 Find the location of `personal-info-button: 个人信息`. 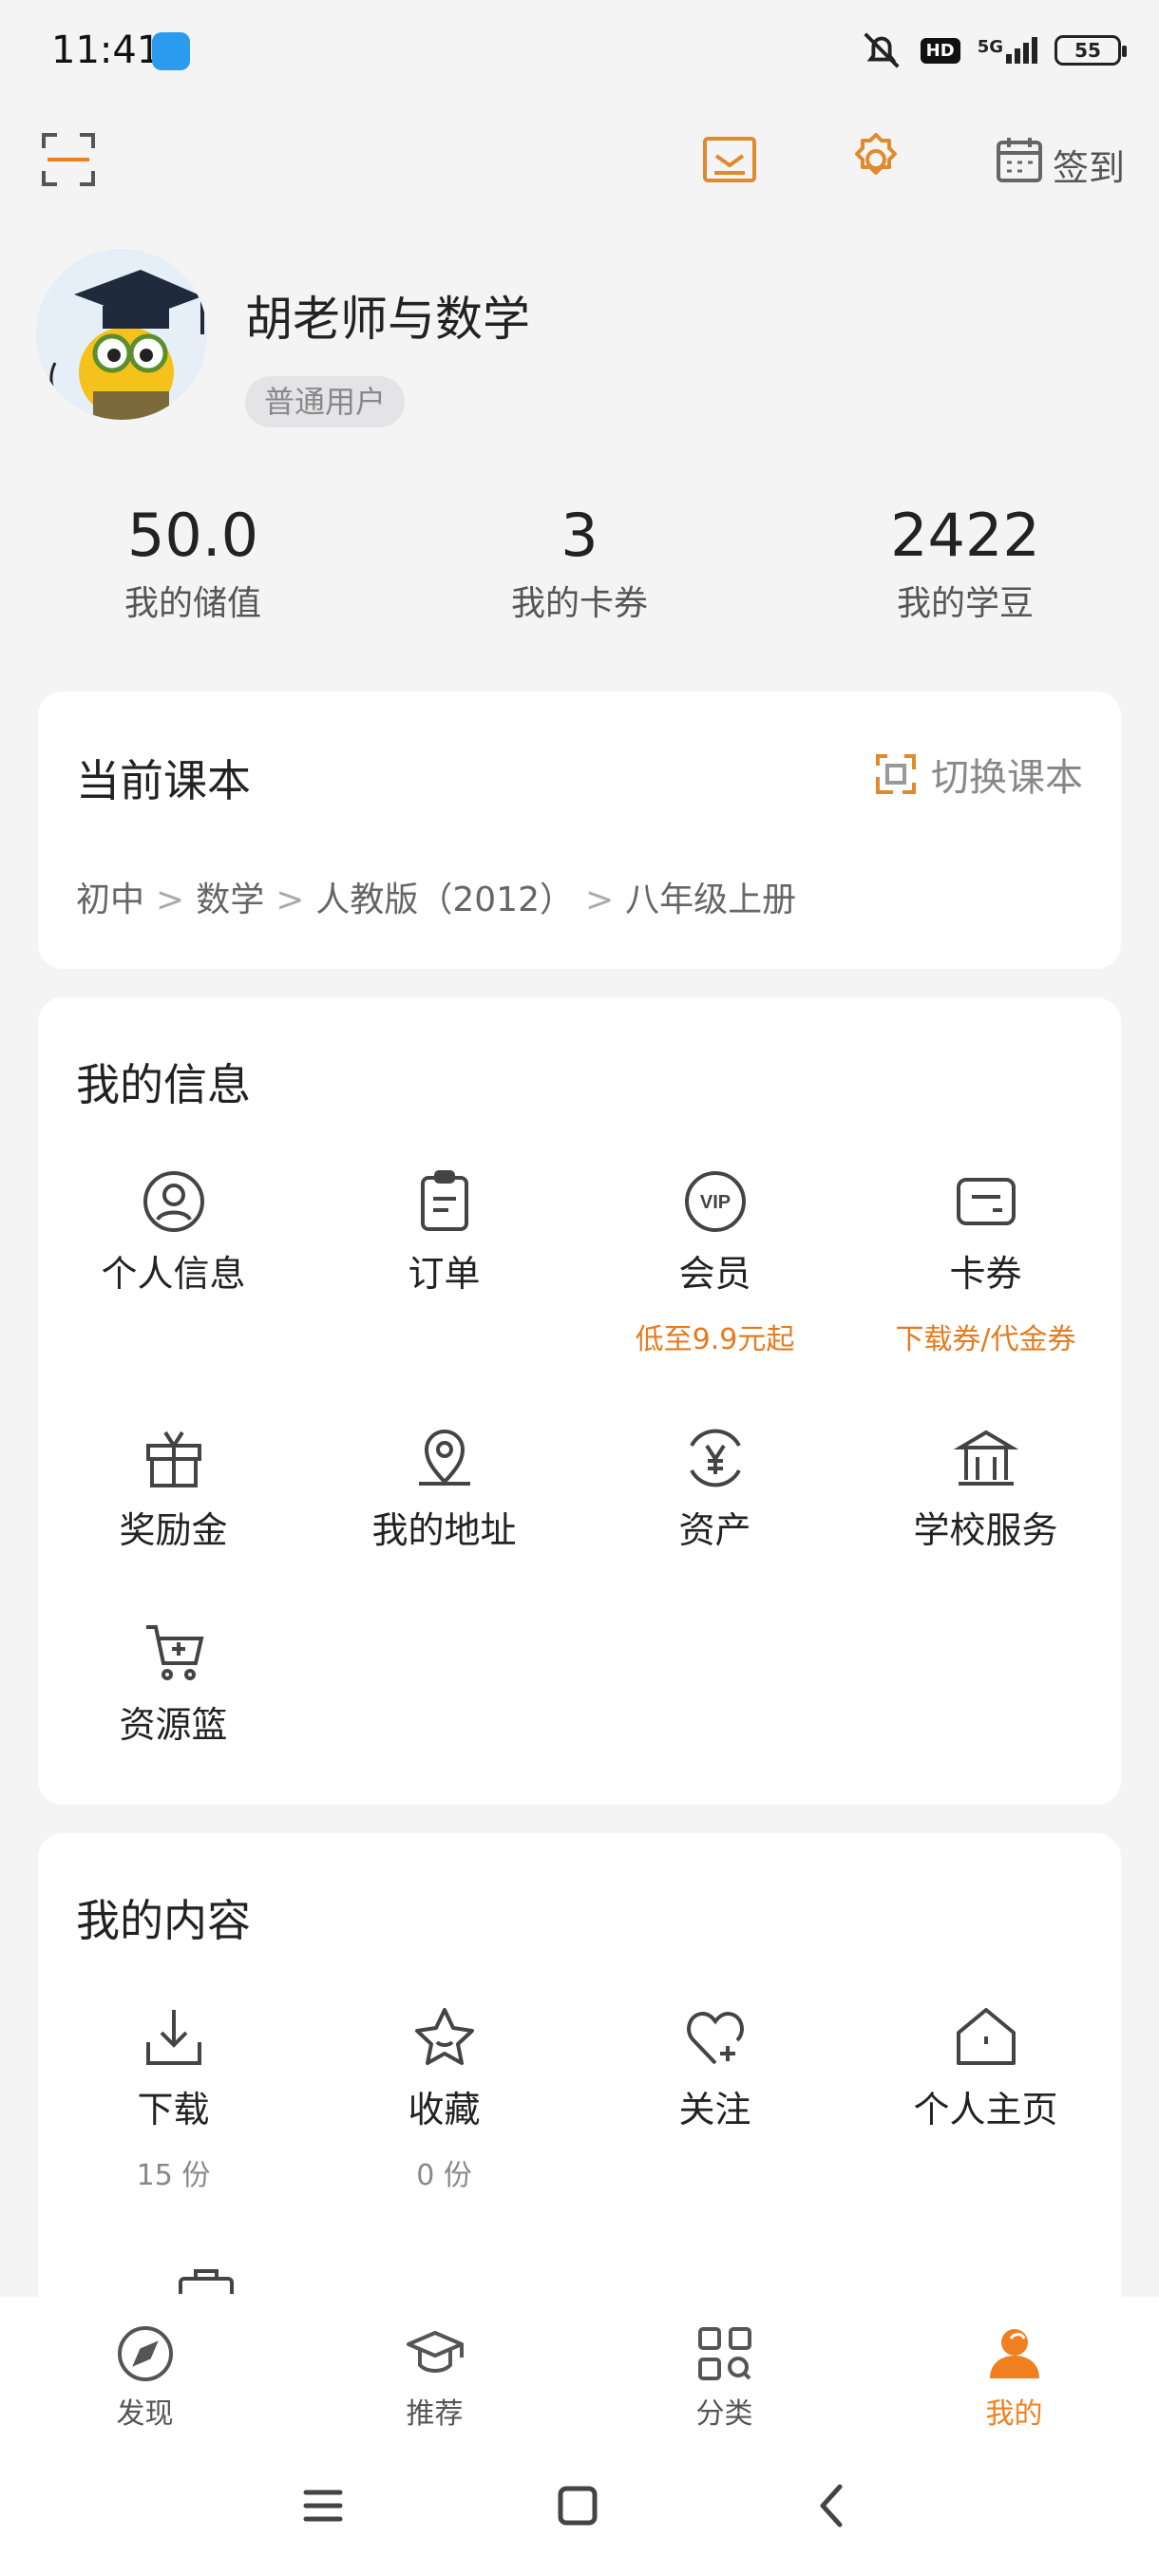

personal-info-button: 个人信息 is located at coordinates (173, 1232).